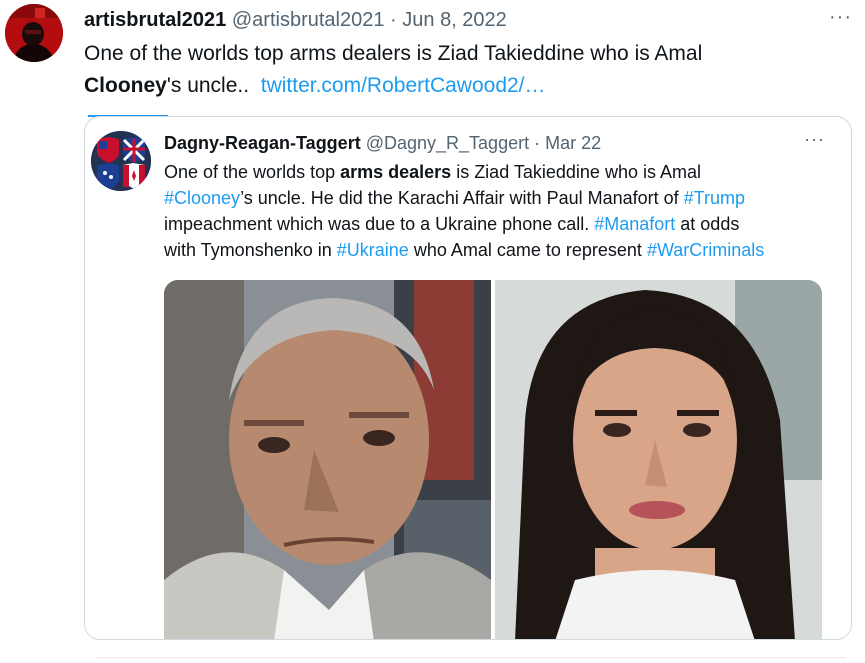 This screenshot has width=865, height=663. I want to click on quoted-text-7: who Amal came to represent, so click(527, 250).